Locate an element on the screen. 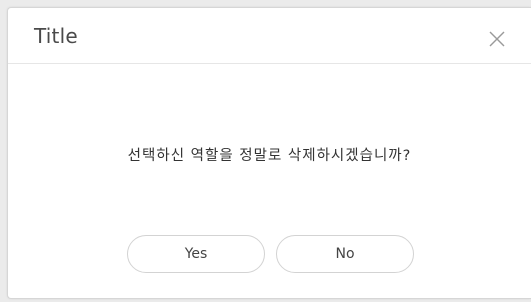 This screenshot has width=531, height=302. dialog-title: Title is located at coordinates (56, 36).